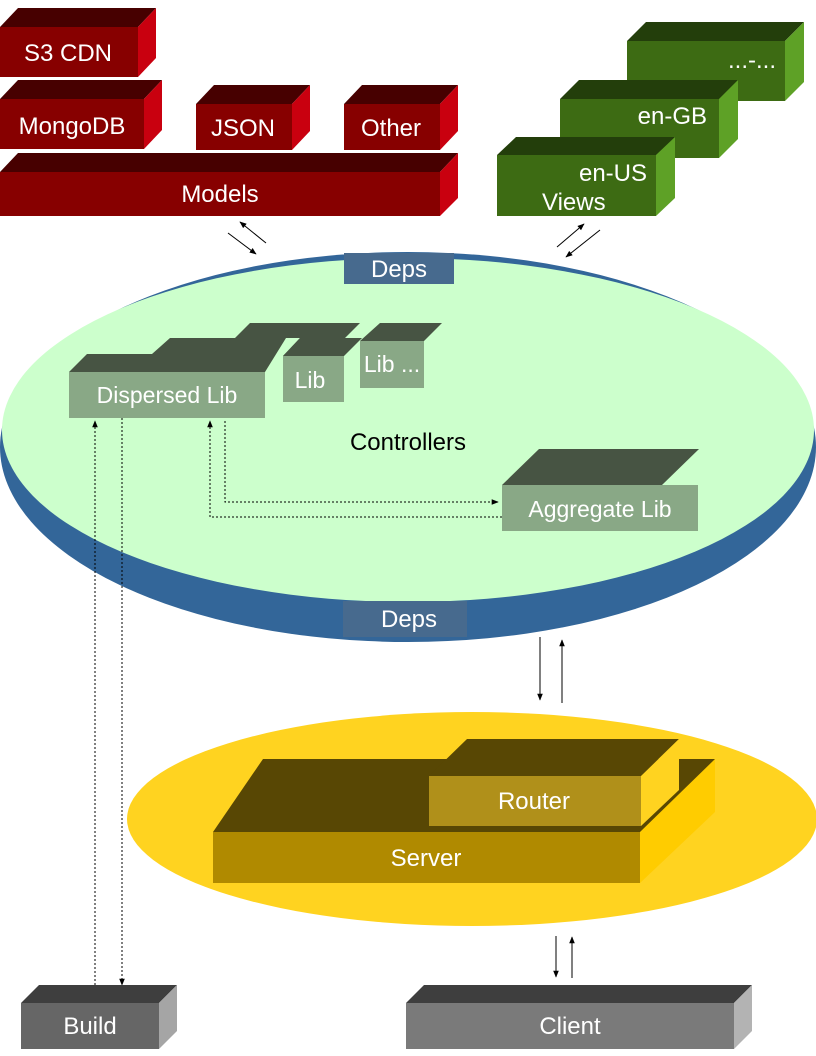  What do you see at coordinates (672, 116) in the screenshot?
I see `en-gb-label: en-GB` at bounding box center [672, 116].